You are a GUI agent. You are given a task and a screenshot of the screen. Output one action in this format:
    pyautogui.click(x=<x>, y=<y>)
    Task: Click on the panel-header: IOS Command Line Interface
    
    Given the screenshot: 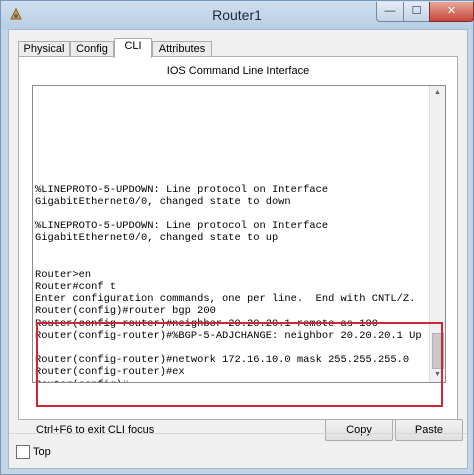 What is the action you would take?
    pyautogui.click(x=238, y=71)
    